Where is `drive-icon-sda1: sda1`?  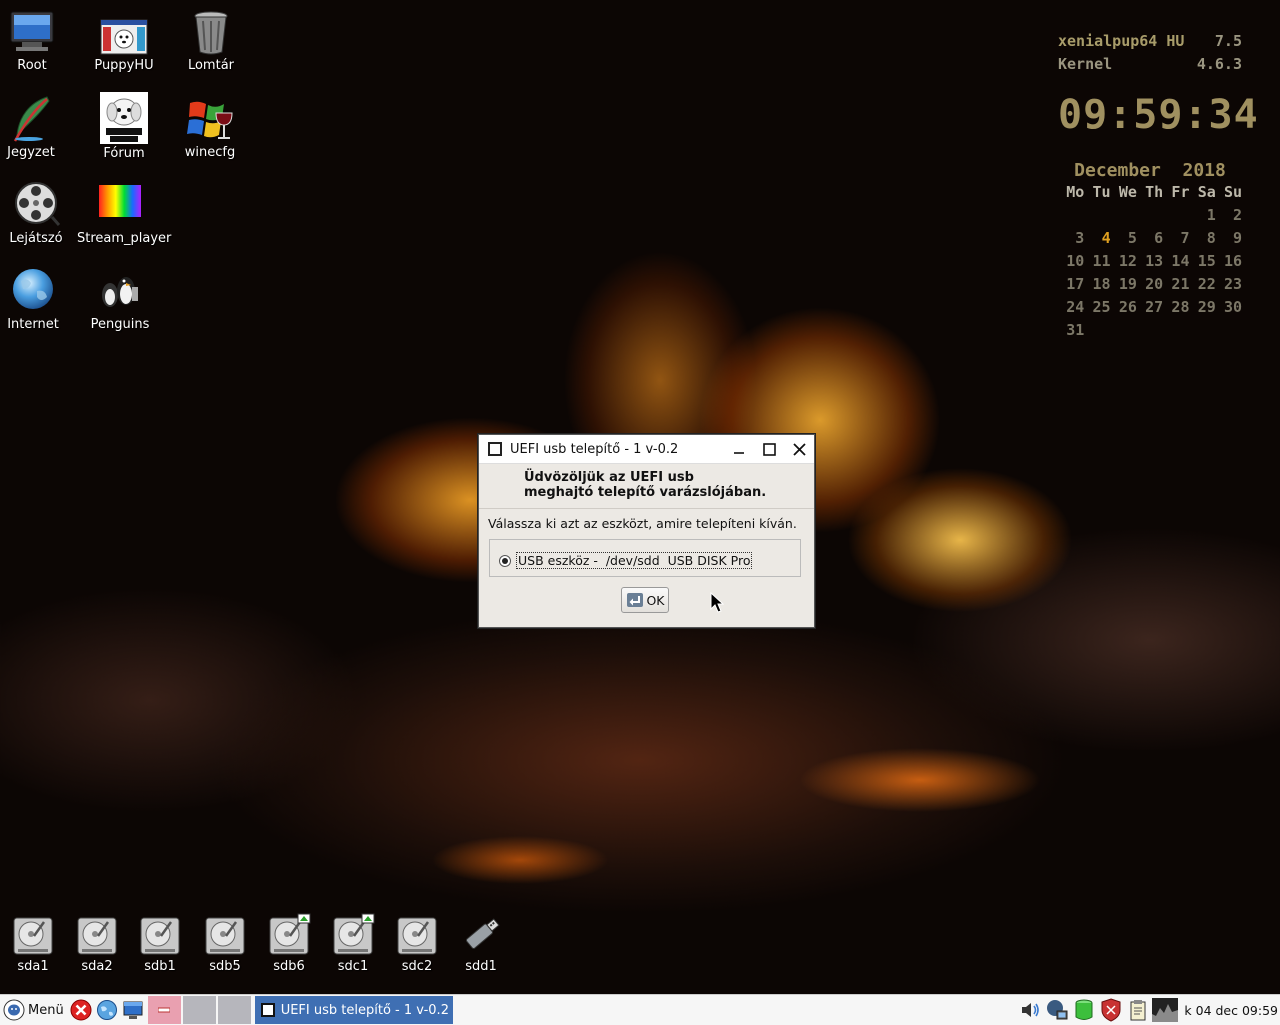
drive-icon-sda1: sda1 is located at coordinates (33, 943).